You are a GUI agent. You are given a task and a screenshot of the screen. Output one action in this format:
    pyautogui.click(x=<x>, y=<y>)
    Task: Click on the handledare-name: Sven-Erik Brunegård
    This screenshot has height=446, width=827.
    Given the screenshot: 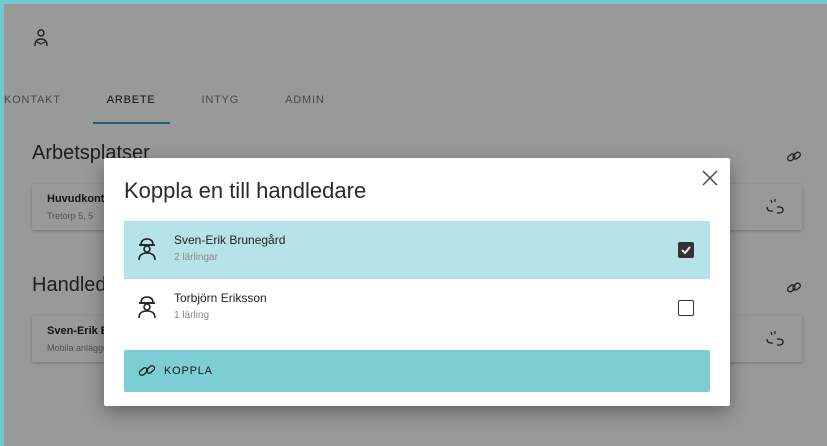 What is the action you would take?
    pyautogui.click(x=230, y=240)
    